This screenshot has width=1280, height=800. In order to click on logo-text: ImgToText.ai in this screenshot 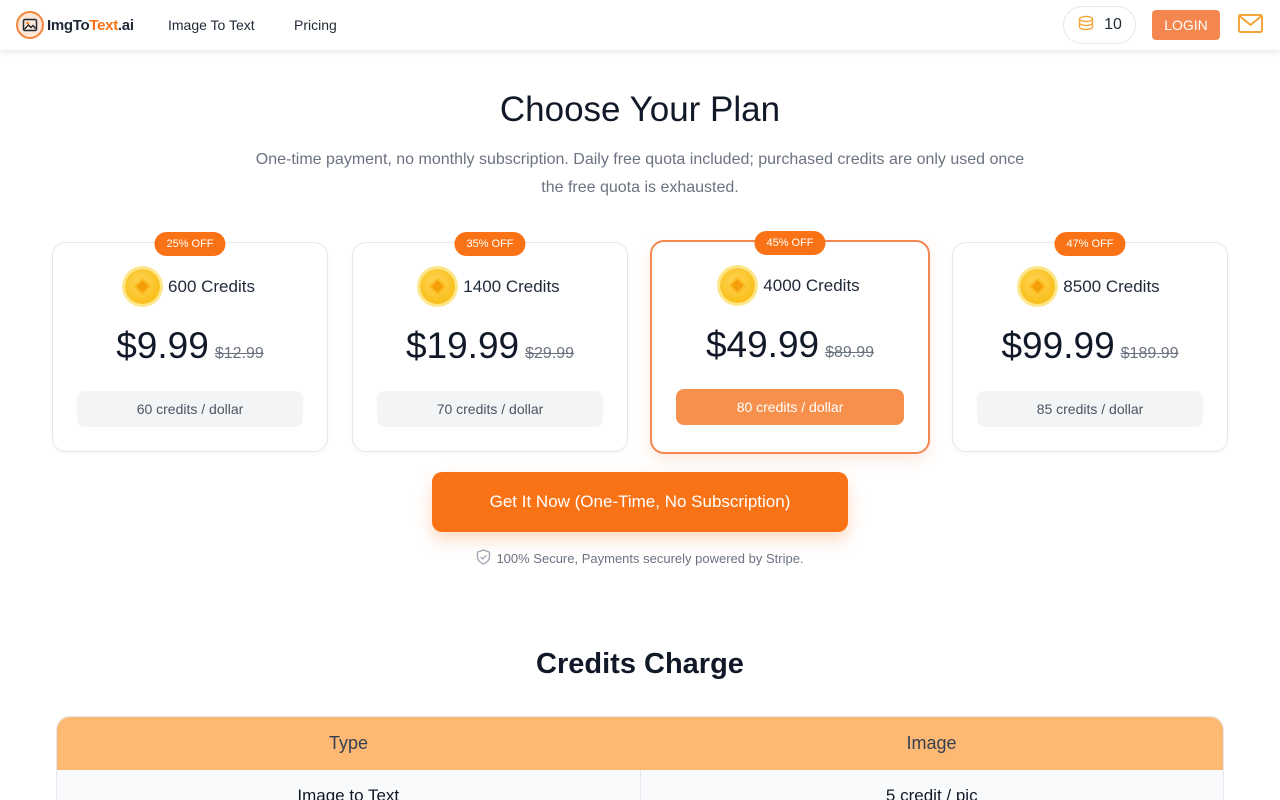, I will do `click(90, 25)`.